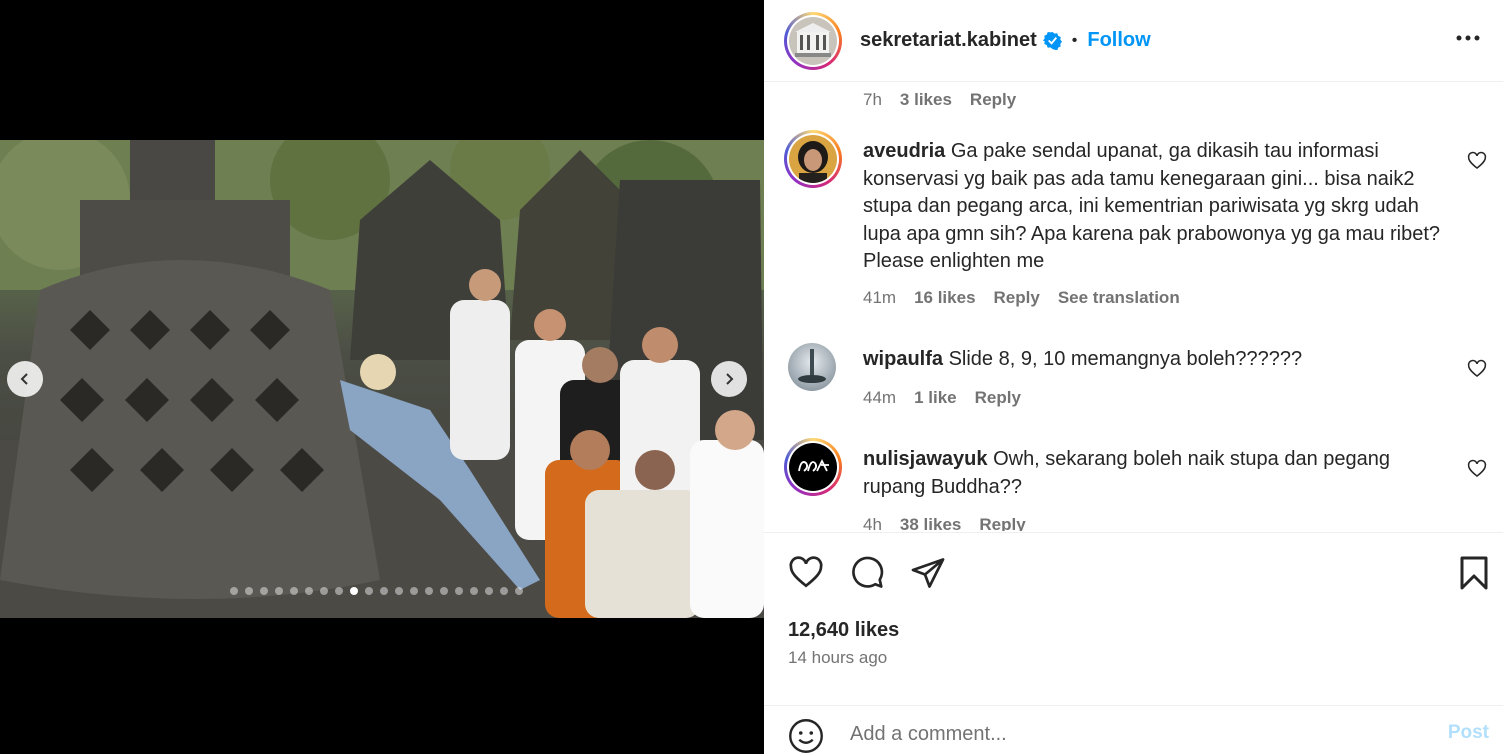  I want to click on building-icon, so click(813, 40).